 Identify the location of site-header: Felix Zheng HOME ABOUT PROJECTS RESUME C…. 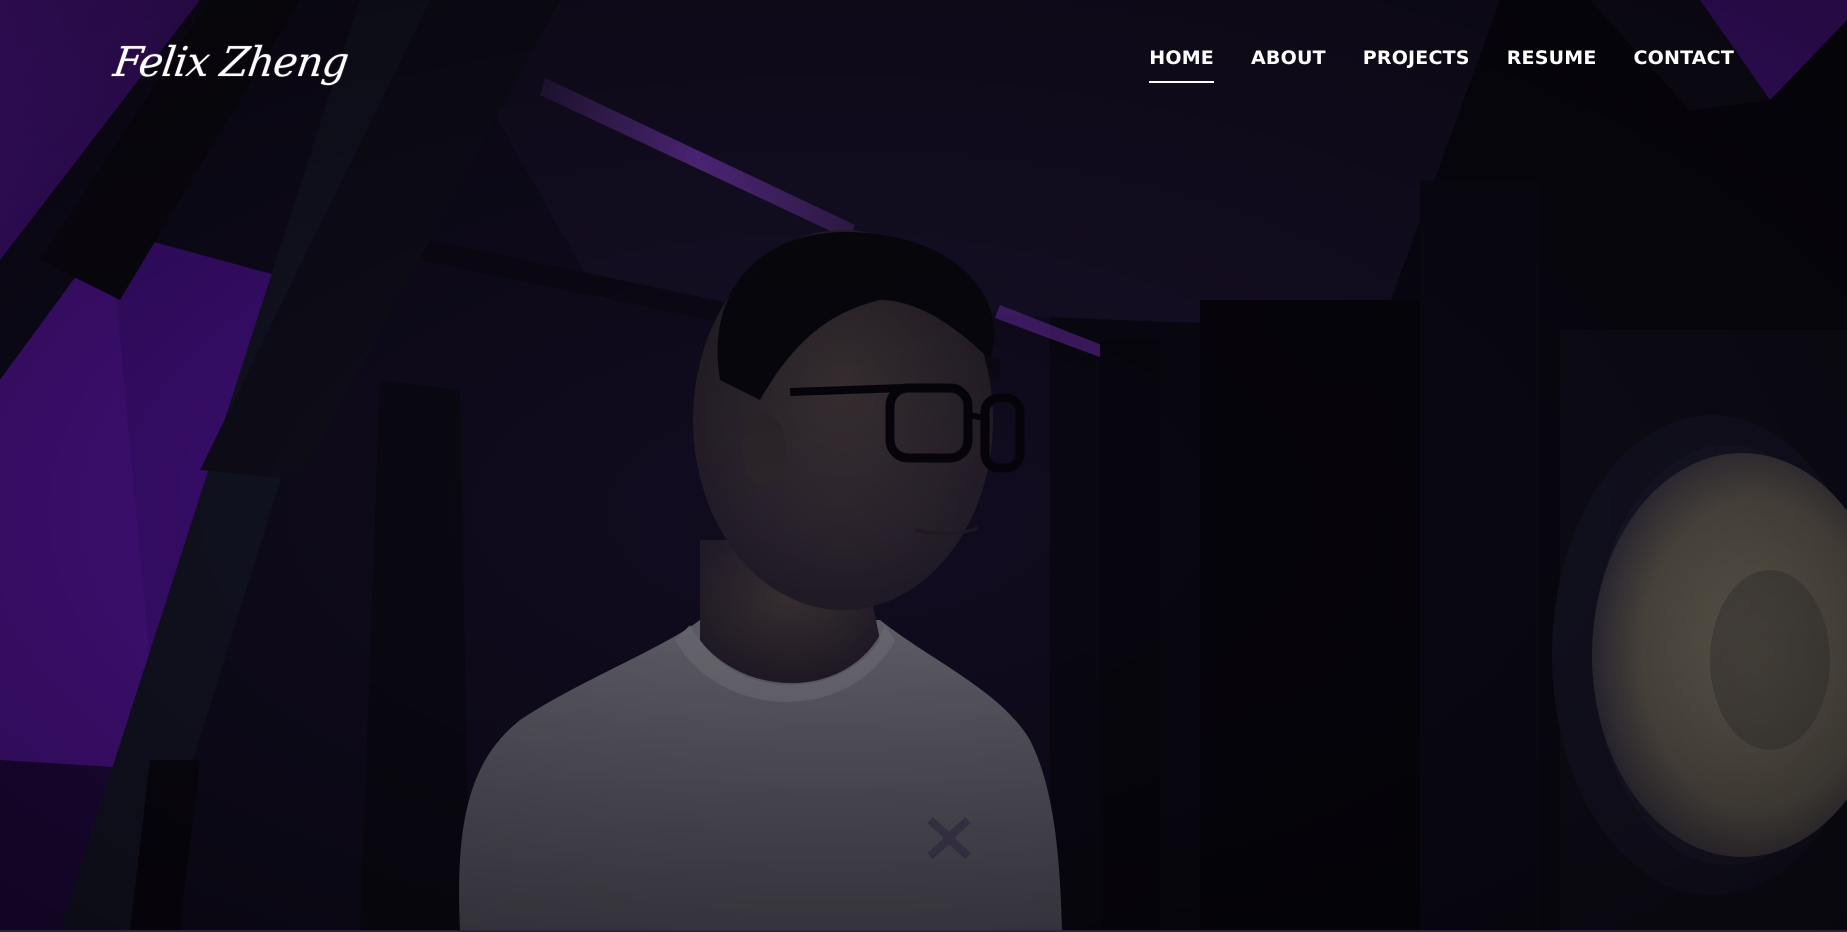
(923, 60).